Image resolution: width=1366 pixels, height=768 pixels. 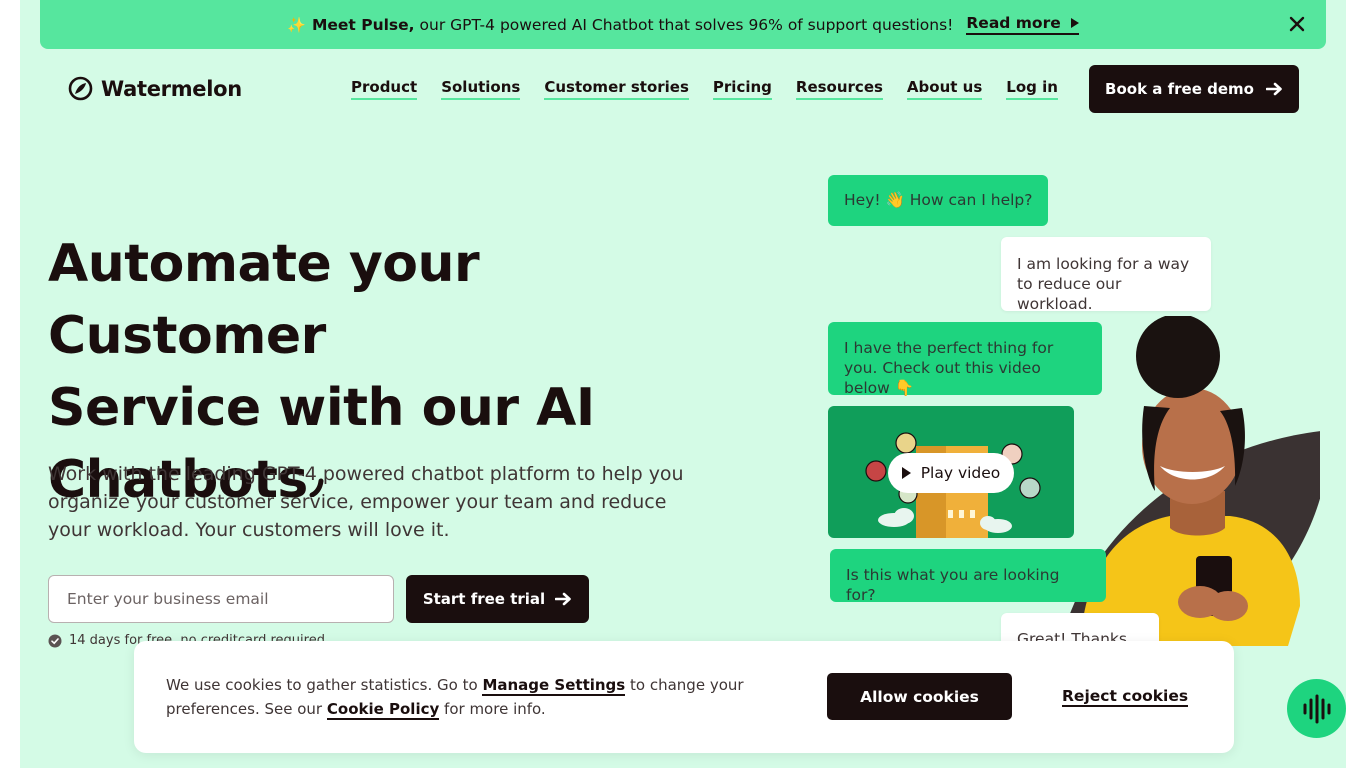 I want to click on banner-bold-text: Meet Pulse,, so click(x=363, y=24).